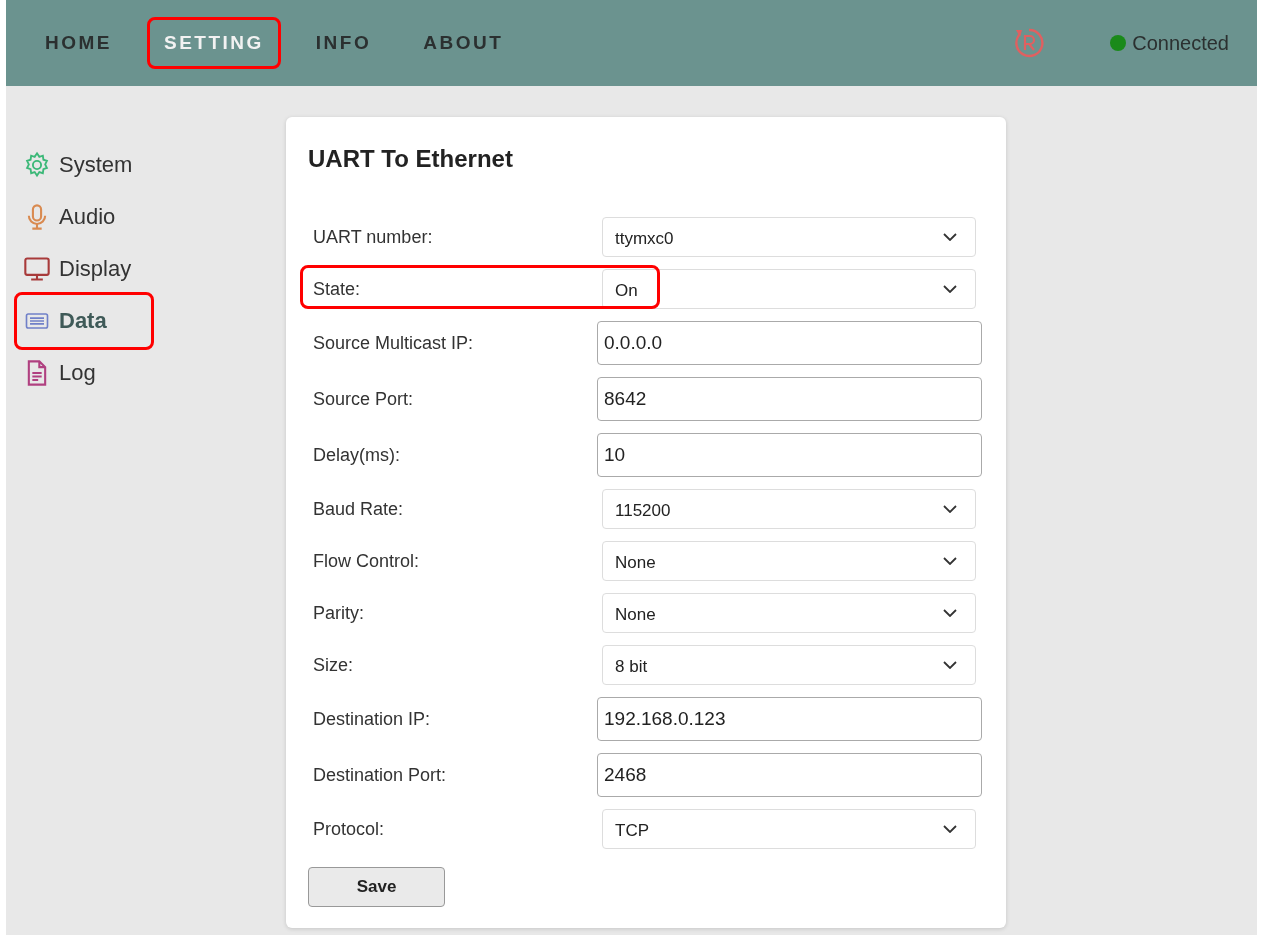 The width and height of the screenshot is (1267, 935). Describe the element at coordinates (789, 719) in the screenshot. I see `input-field: 192.168.0.123` at that location.